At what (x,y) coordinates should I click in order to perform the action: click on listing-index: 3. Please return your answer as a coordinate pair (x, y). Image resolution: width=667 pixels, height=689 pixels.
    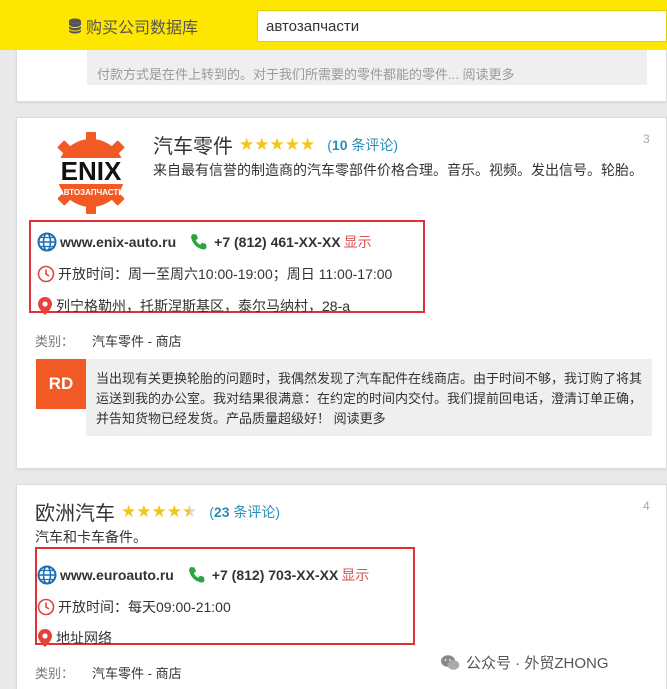
    Looking at the image, I should click on (646, 139).